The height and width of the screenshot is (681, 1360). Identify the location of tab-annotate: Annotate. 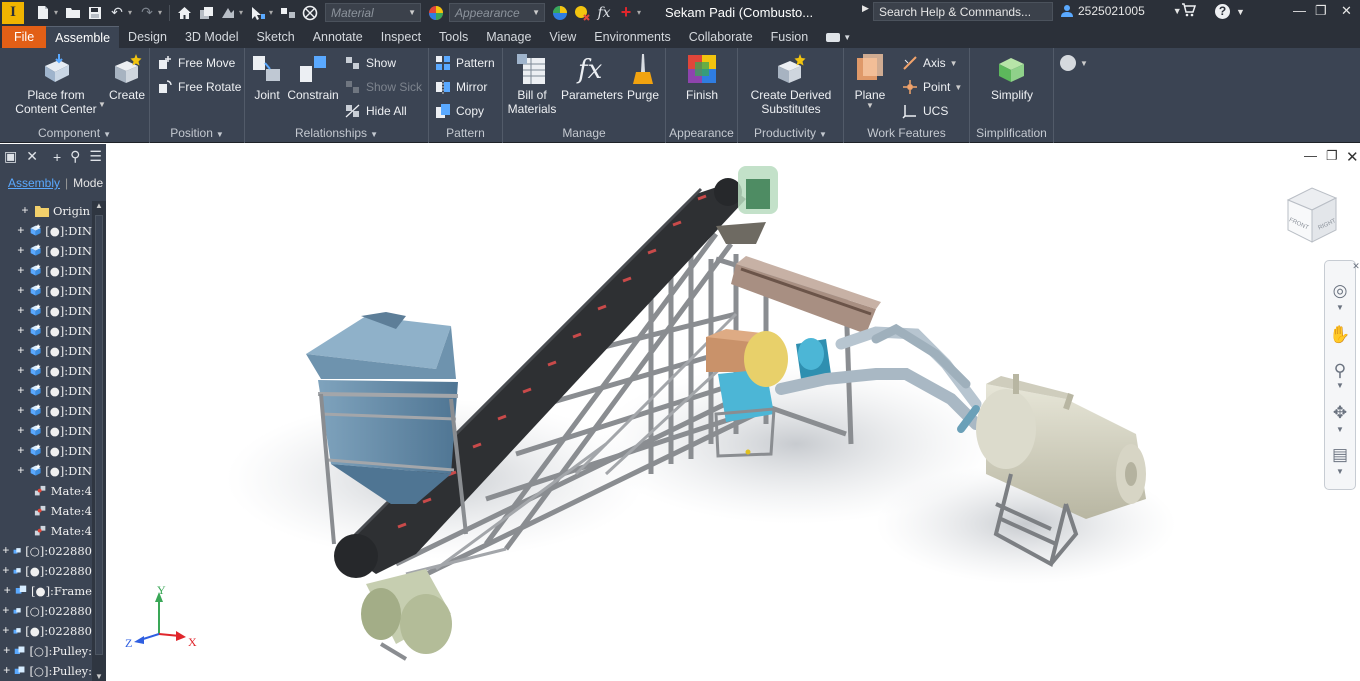
(338, 37).